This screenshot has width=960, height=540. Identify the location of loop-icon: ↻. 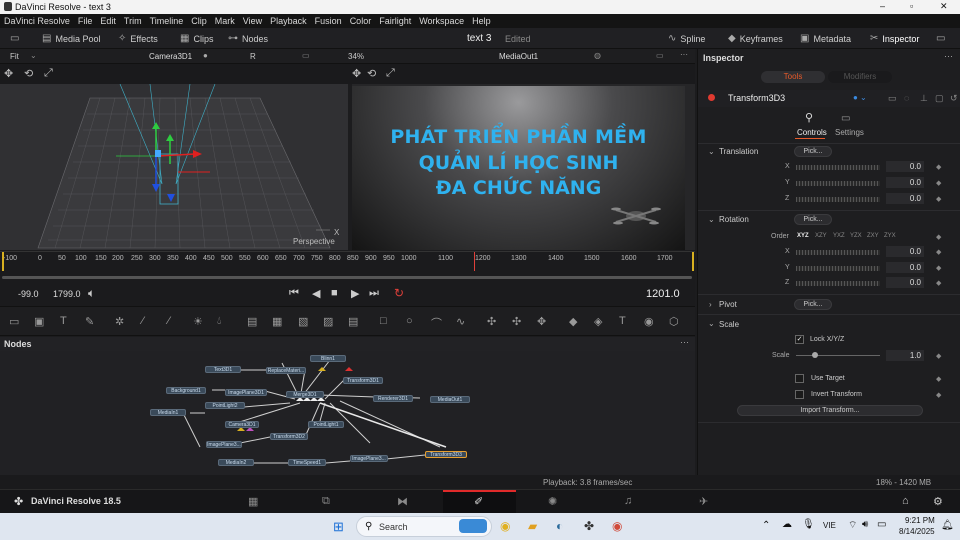
(399, 293).